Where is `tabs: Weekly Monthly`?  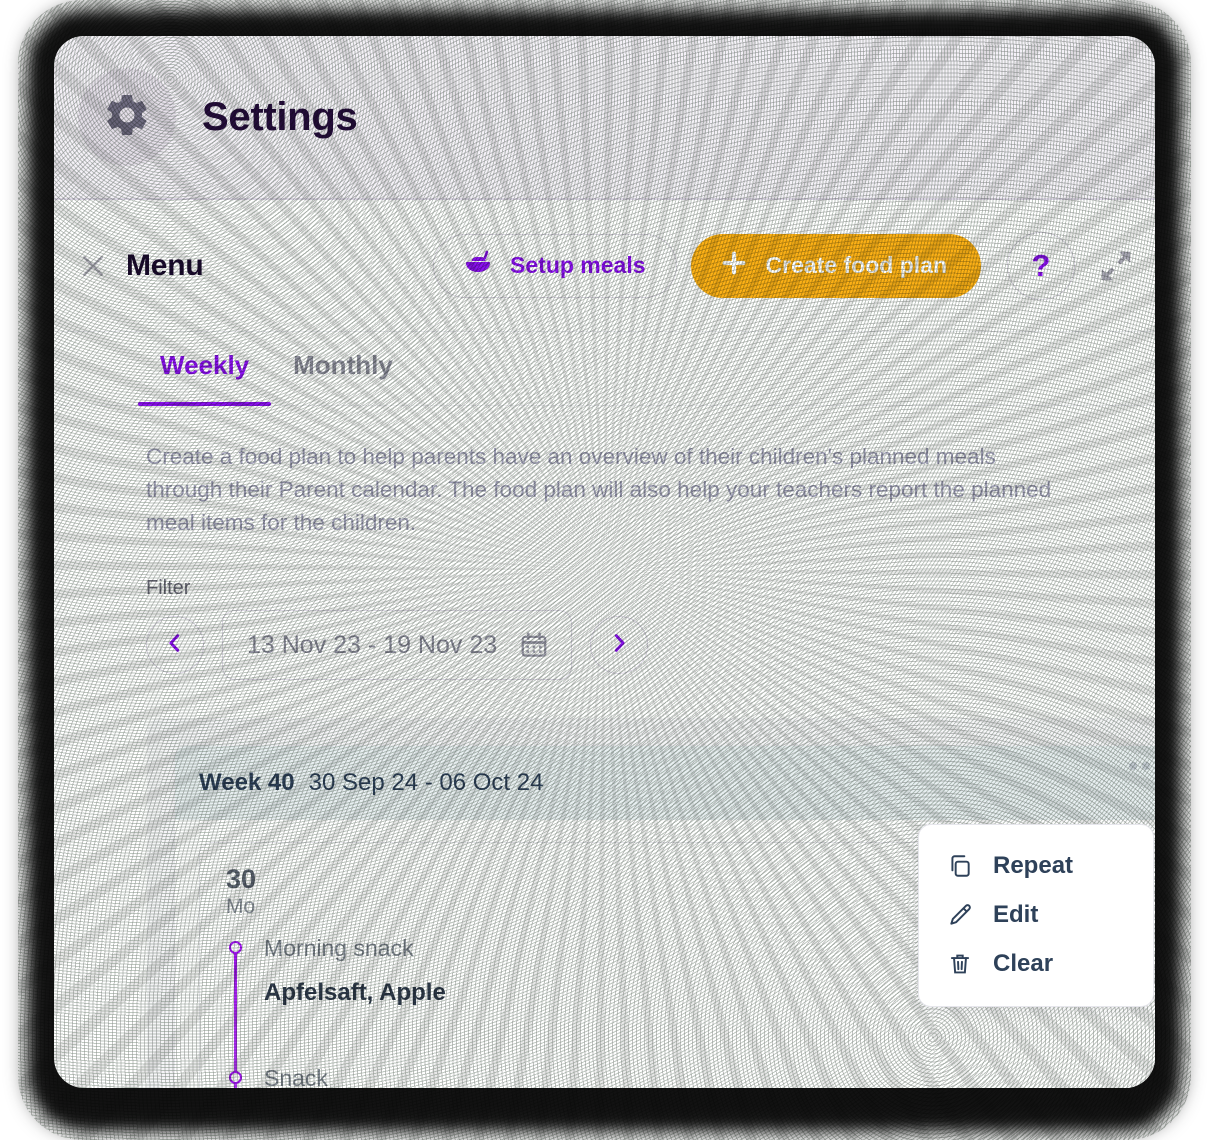
tabs: Weekly Monthly is located at coordinates (604, 369).